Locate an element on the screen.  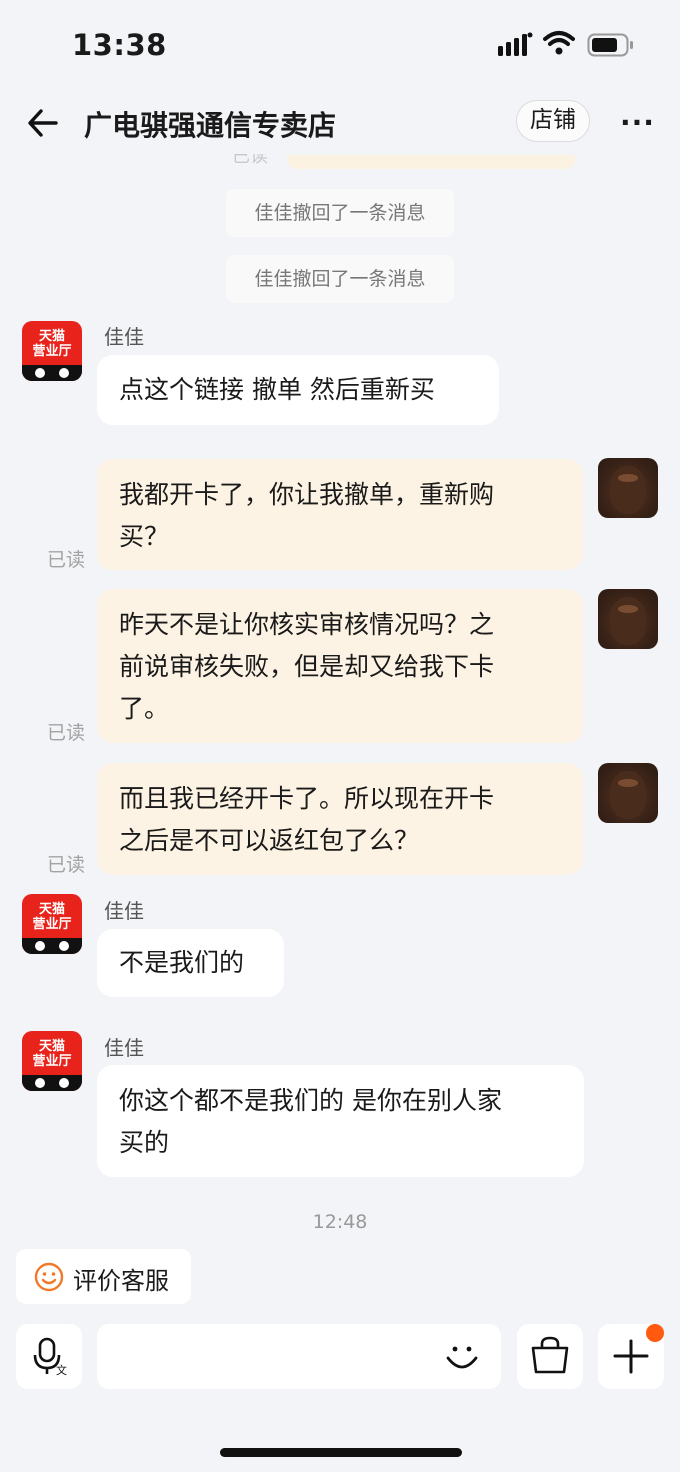
nav-bar: 广电骐强通信专卖店 店铺 ··· is located at coordinates (340, 123).